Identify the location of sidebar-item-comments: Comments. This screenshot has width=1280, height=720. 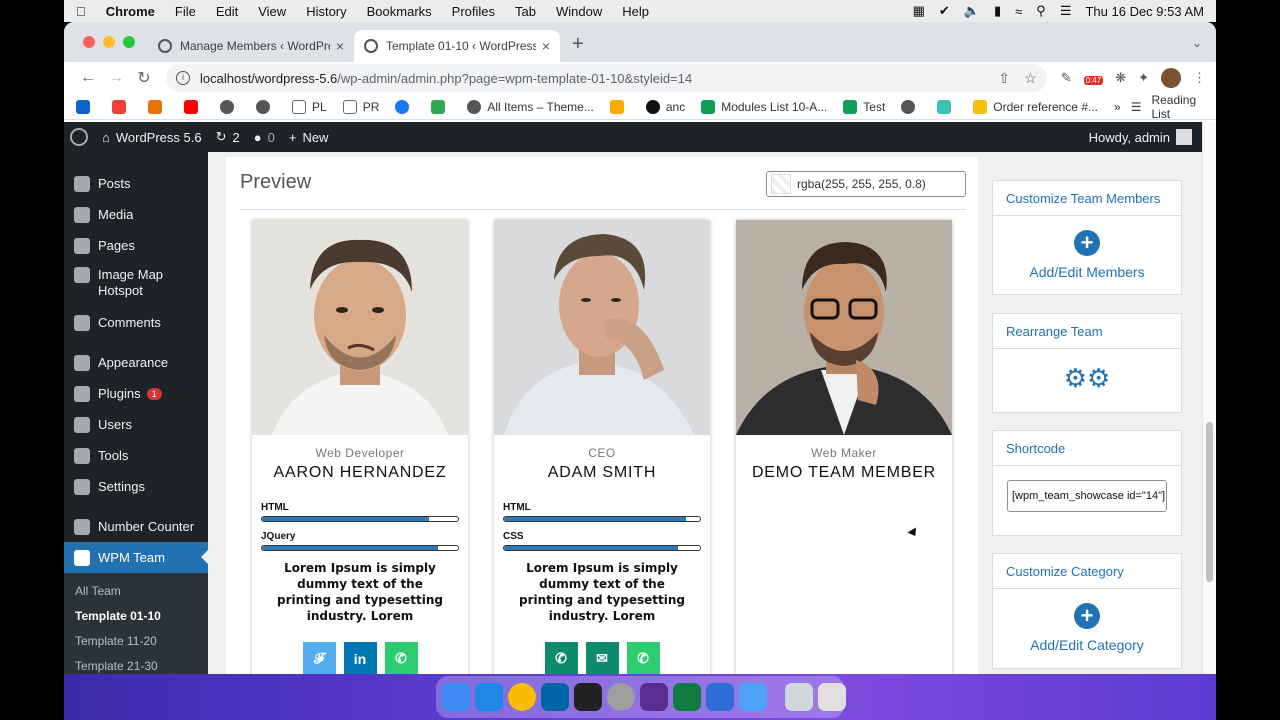
(136, 322).